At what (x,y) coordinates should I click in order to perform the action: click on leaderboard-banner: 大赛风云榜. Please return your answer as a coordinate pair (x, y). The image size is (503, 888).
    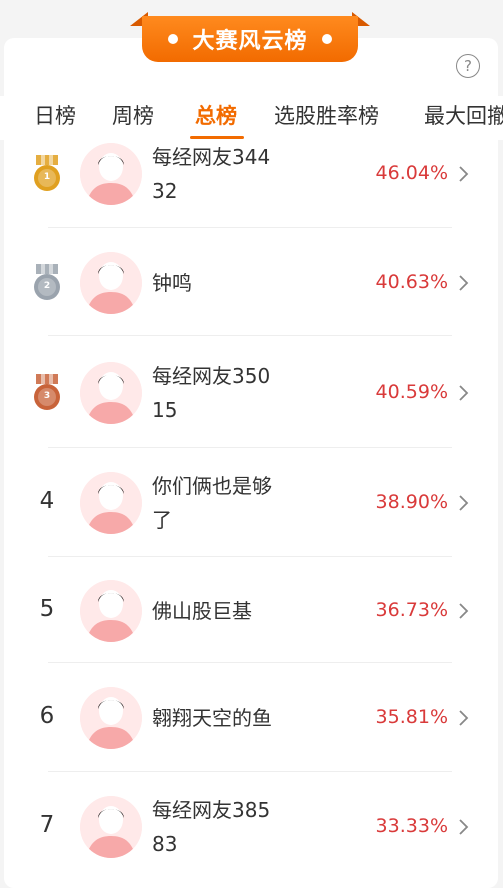
    Looking at the image, I should click on (250, 38).